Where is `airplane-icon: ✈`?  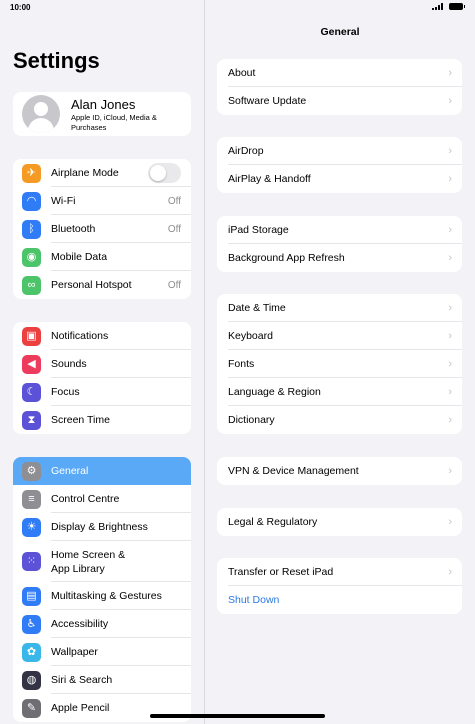 airplane-icon: ✈ is located at coordinates (31, 173).